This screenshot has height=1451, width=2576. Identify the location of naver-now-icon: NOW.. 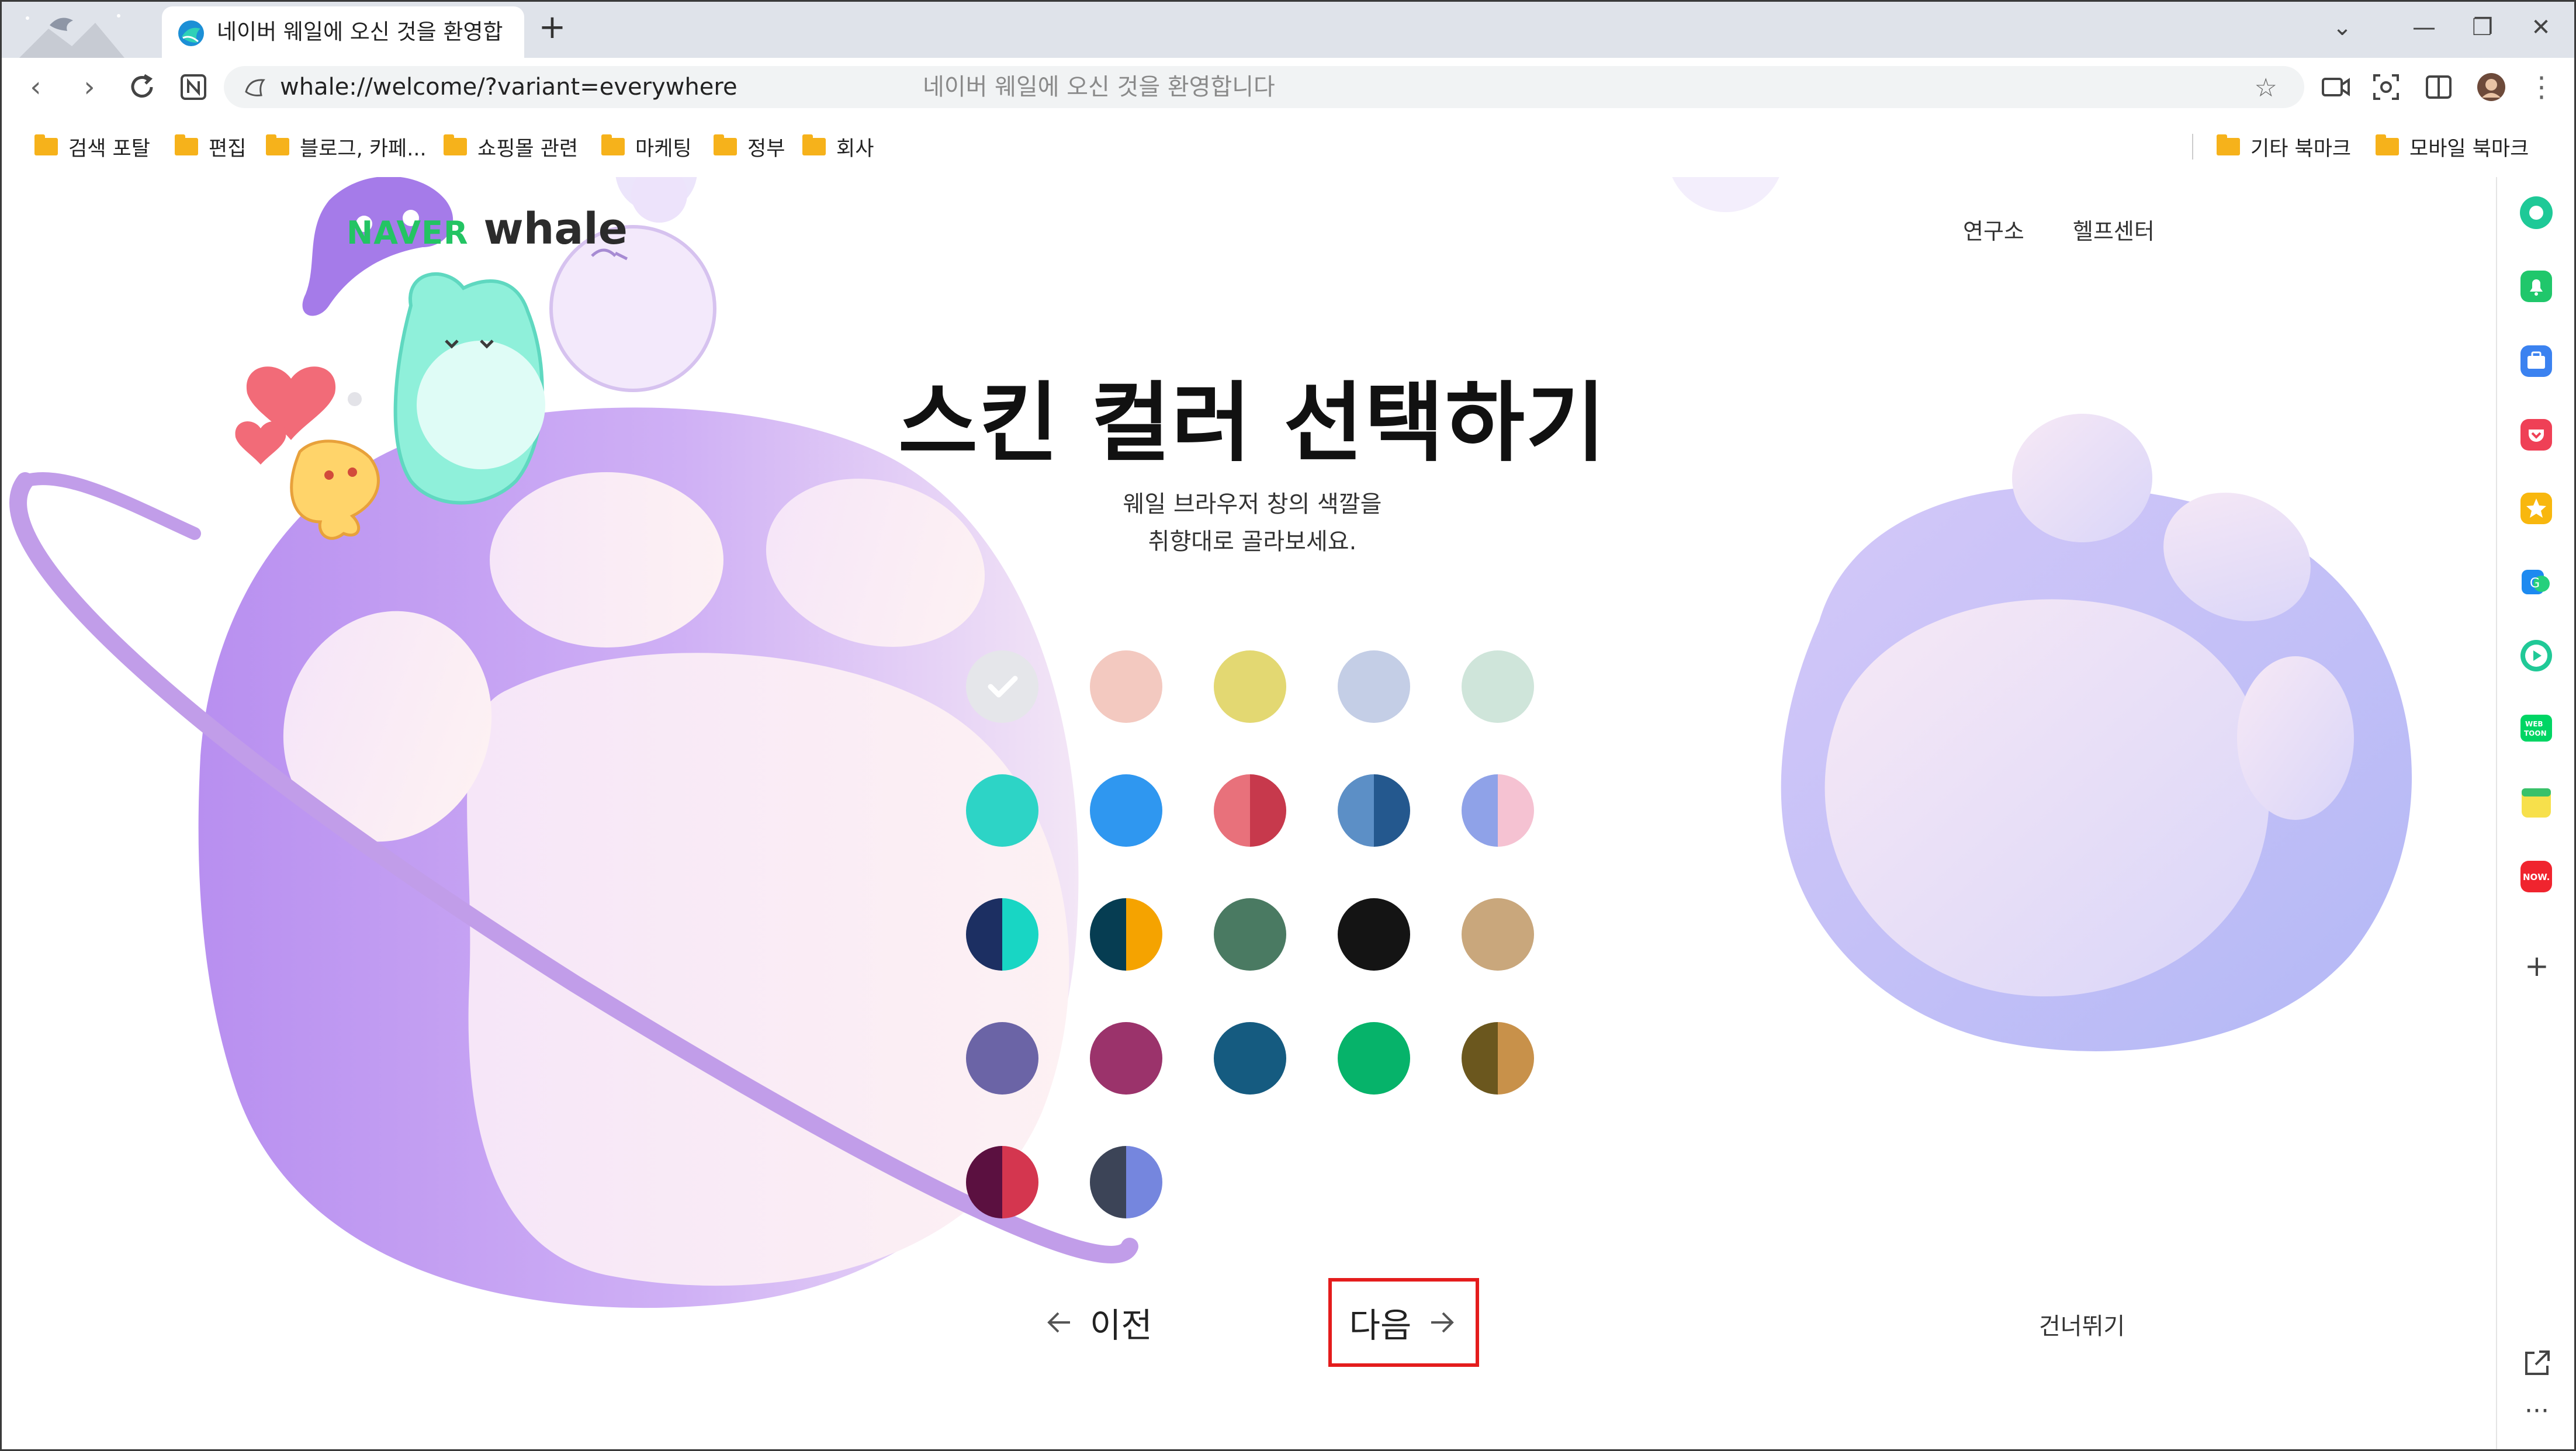
(2536, 876).